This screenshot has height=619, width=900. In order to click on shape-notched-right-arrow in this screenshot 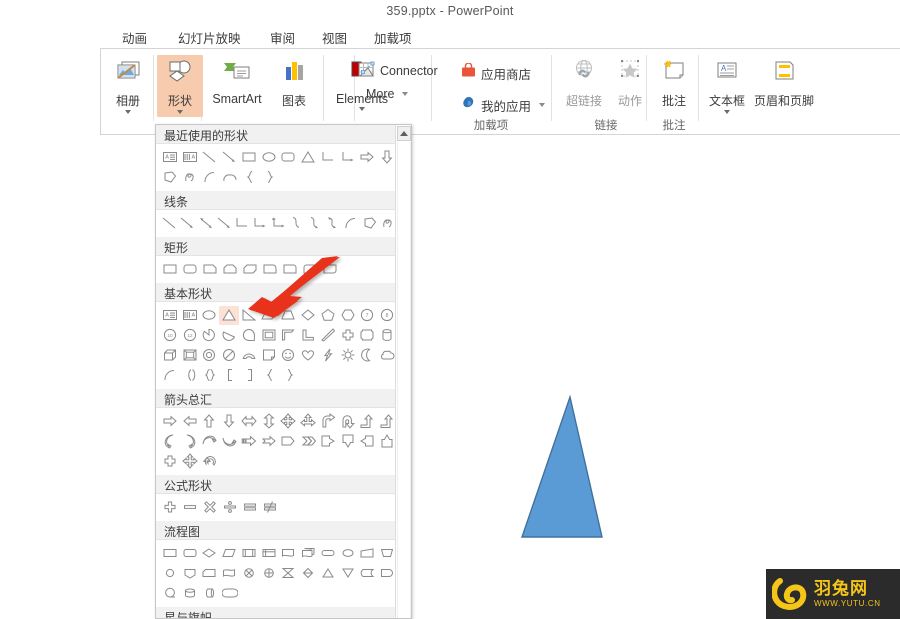, I will do `click(269, 441)`.